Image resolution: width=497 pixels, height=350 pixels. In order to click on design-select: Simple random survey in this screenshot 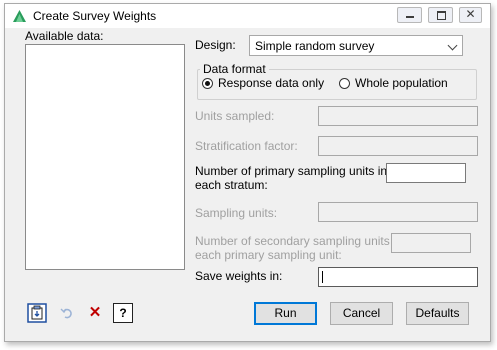, I will do `click(356, 45)`.